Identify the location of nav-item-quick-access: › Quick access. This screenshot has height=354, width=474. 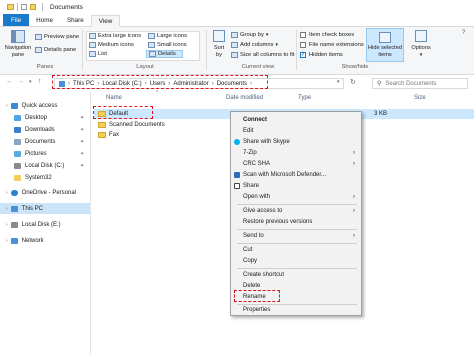
(45, 105).